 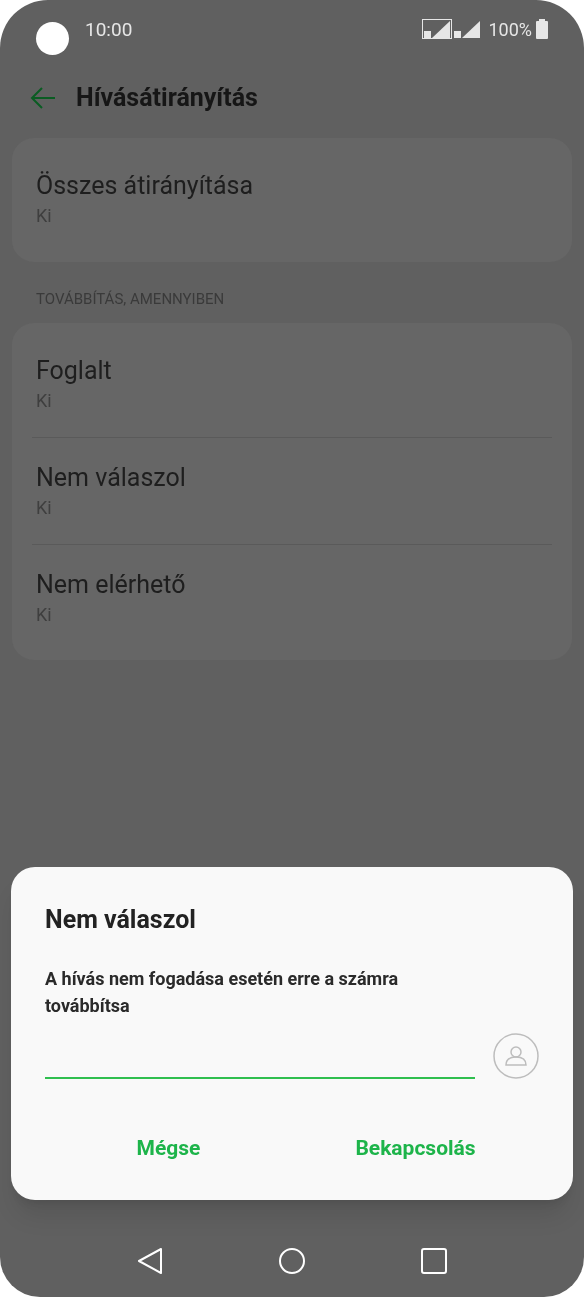 What do you see at coordinates (121, 920) in the screenshot?
I see `dialog-title: Nem válaszol` at bounding box center [121, 920].